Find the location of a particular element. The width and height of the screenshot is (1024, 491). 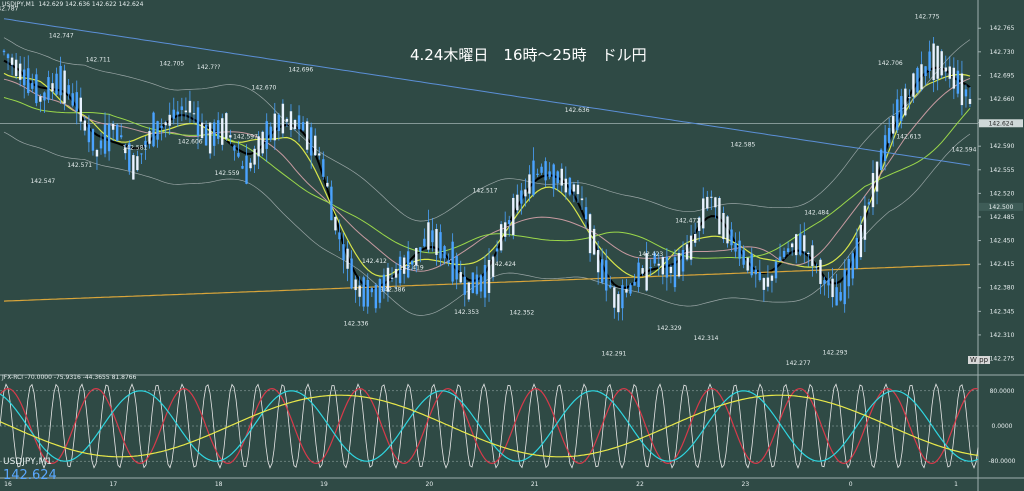

swing-price-label: 142.517 is located at coordinates (485, 190).